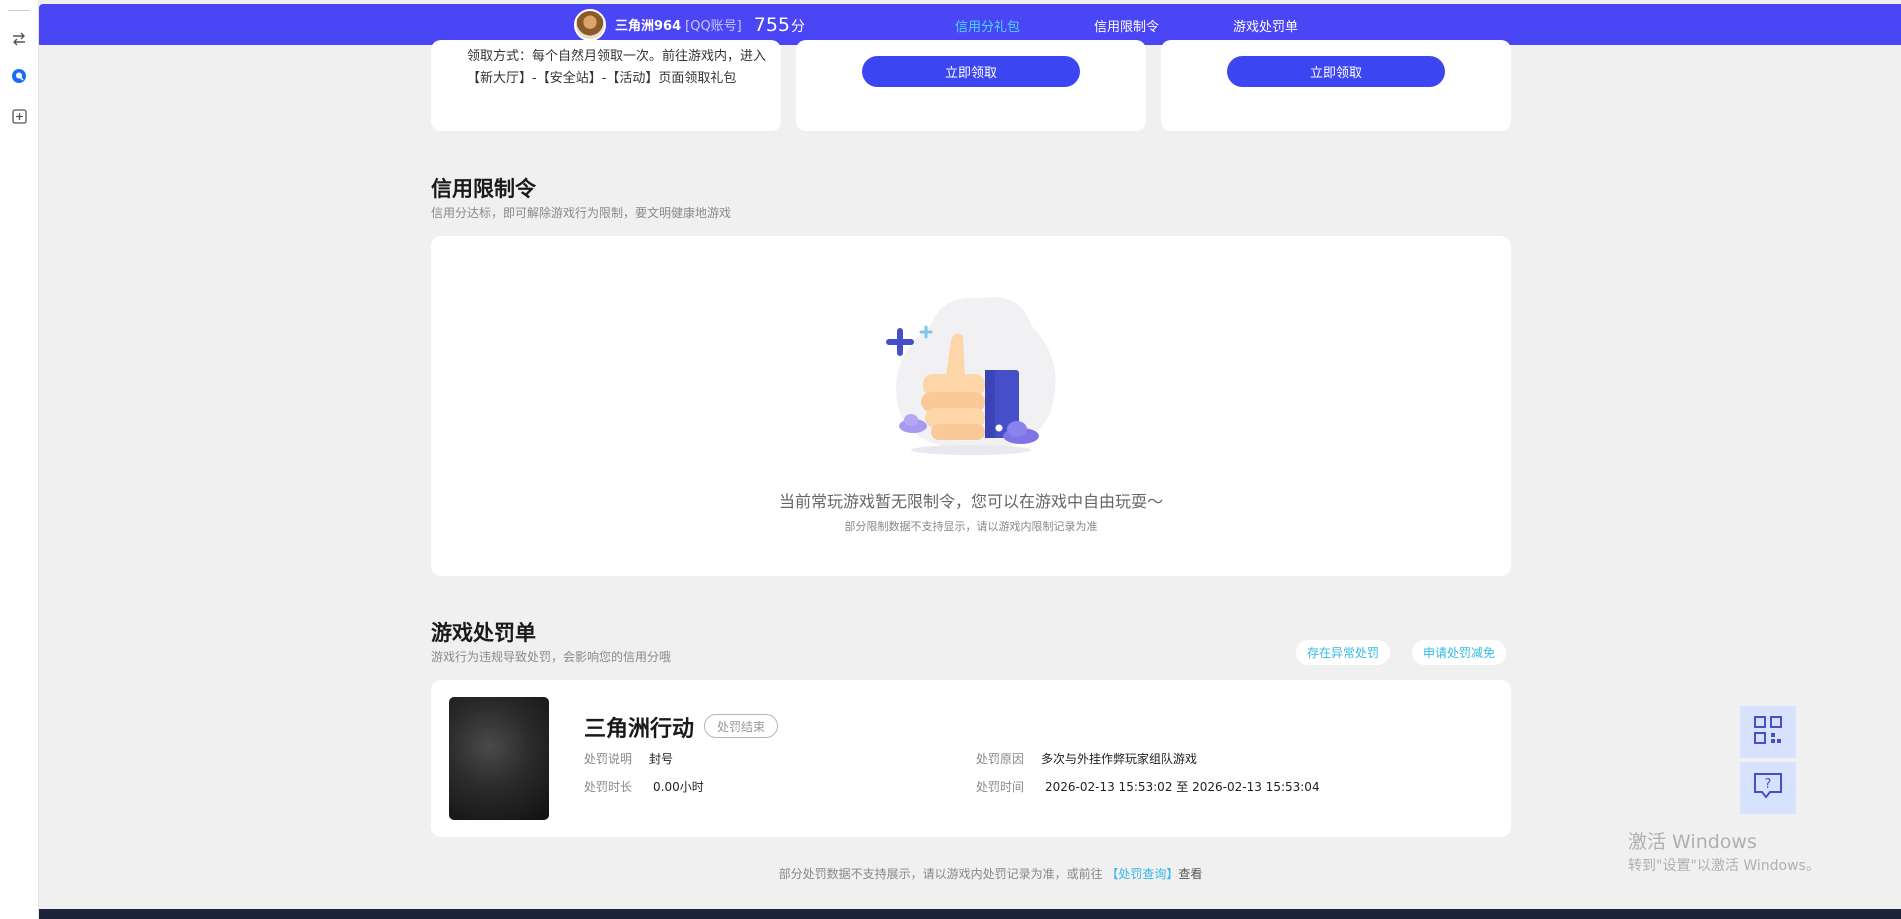 This screenshot has width=1901, height=919. Describe the element at coordinates (1724, 866) in the screenshot. I see `windows-activation-hint: 转到"设置"以激活 Windows。` at that location.